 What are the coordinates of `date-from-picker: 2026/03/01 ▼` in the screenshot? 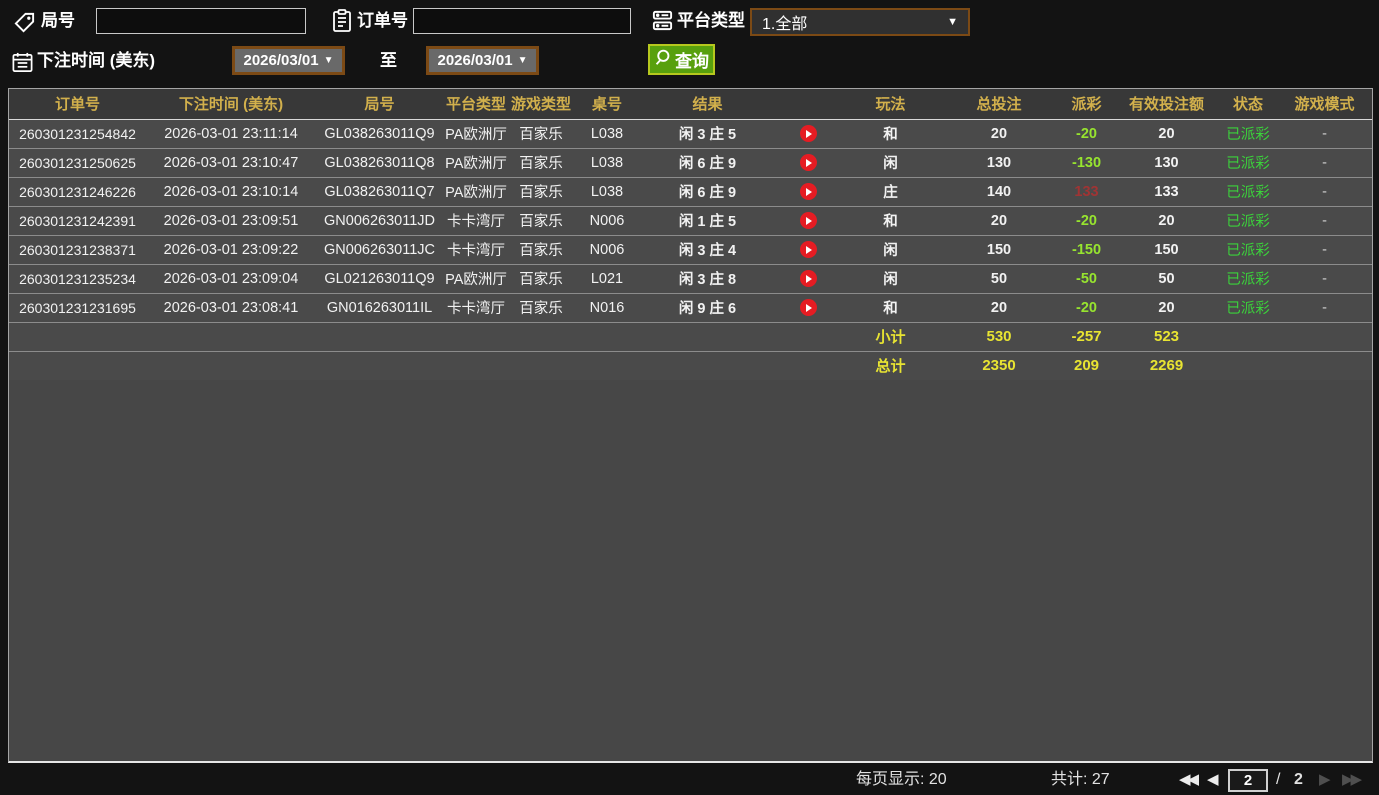 It's located at (288, 60).